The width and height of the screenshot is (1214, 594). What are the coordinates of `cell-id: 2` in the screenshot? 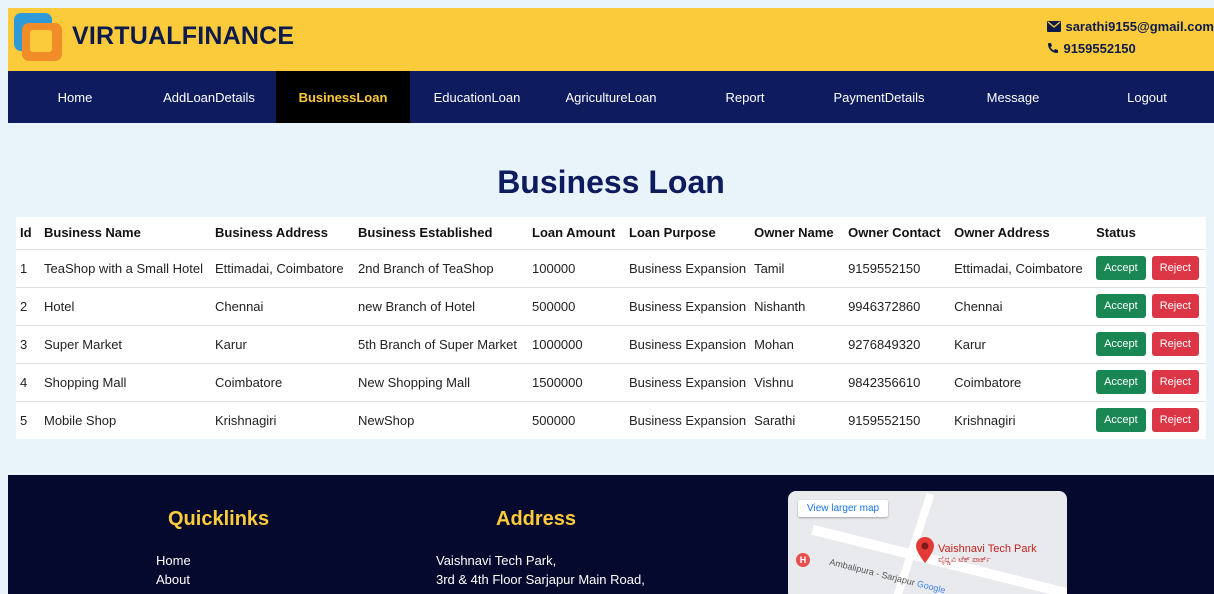 It's located at (28, 305).